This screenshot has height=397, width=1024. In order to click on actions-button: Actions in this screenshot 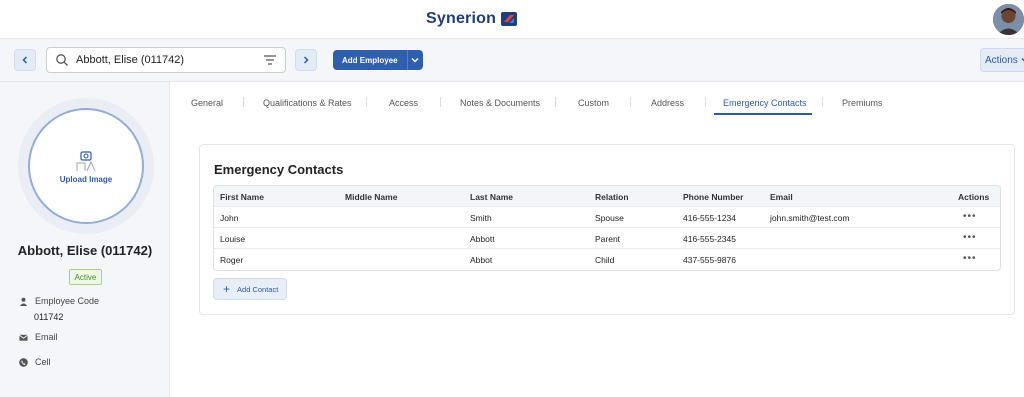, I will do `click(1002, 60)`.